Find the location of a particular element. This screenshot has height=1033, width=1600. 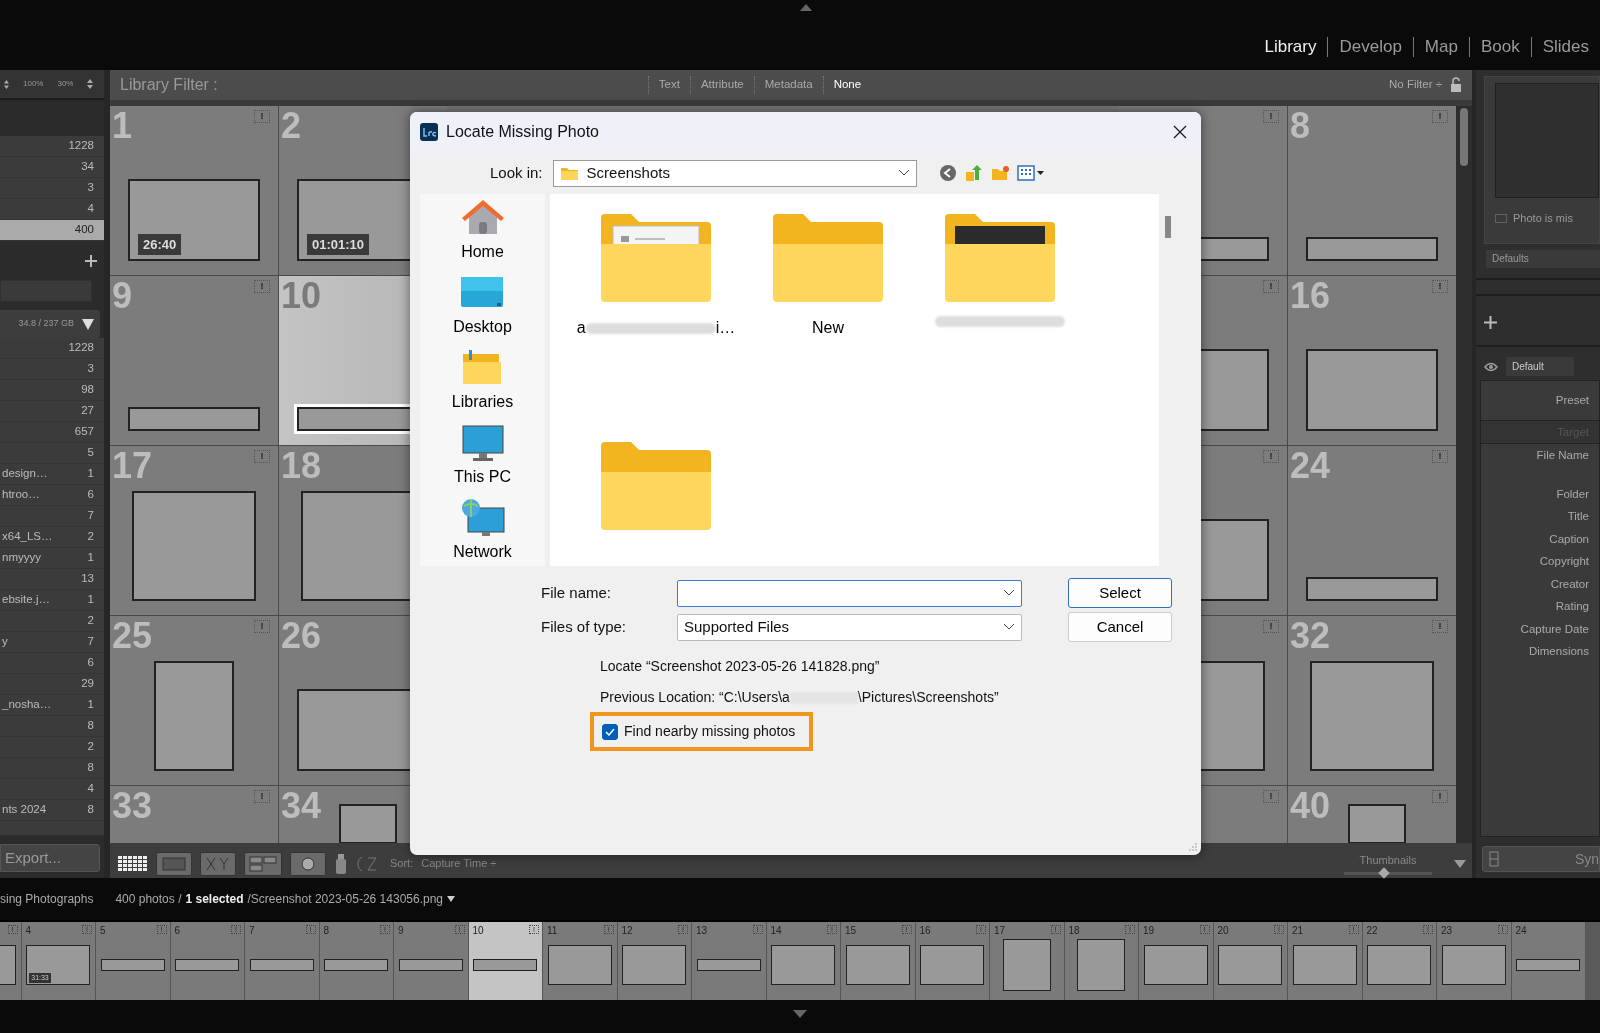

thumbnail-cell: 8 ! is located at coordinates (1372, 190).